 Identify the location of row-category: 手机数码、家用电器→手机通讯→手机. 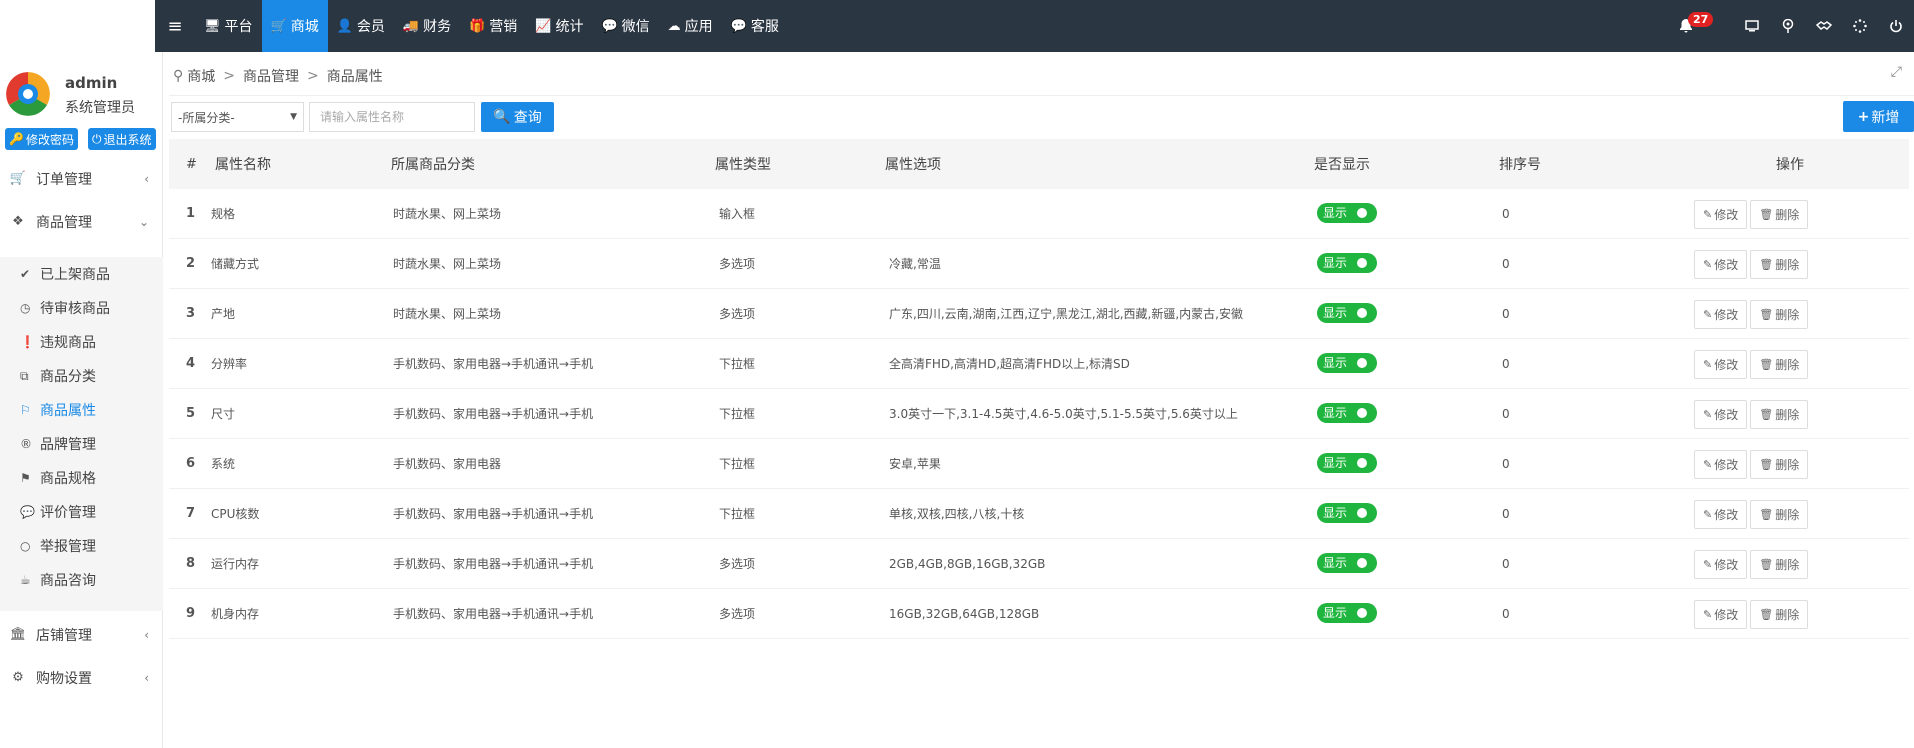
(493, 414).